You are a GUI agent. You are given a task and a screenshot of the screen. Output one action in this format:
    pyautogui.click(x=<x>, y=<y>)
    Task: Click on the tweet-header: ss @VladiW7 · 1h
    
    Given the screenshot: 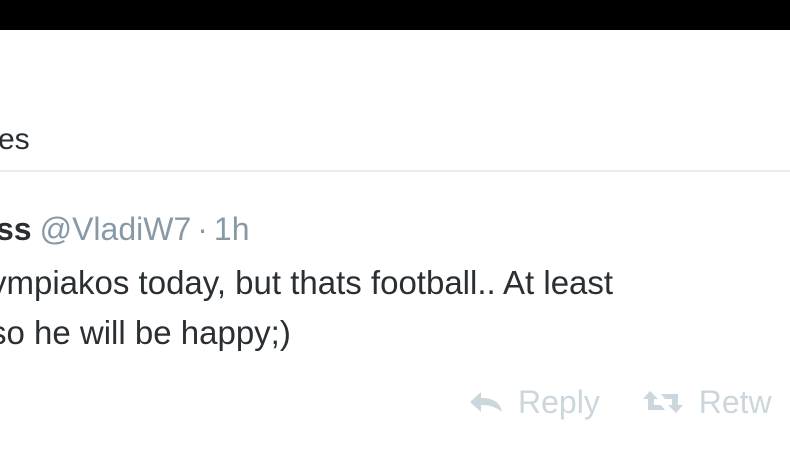 What is the action you would take?
    pyautogui.click(x=124, y=229)
    